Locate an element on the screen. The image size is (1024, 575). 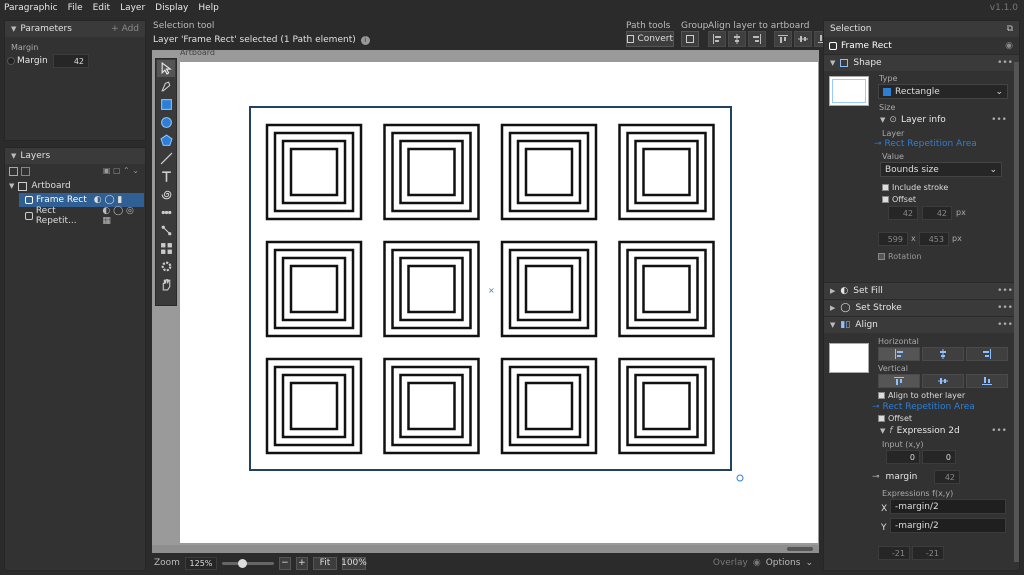
popout-icon: ⧉ is located at coordinates (1010, 29).